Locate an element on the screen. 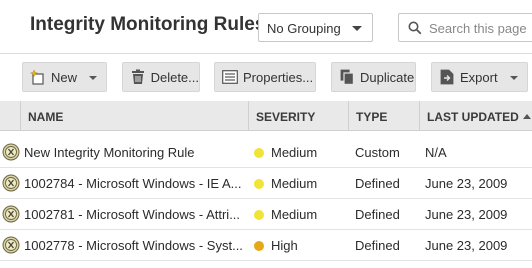 This screenshot has width=532, height=268. duplicate-icon is located at coordinates (347, 77).